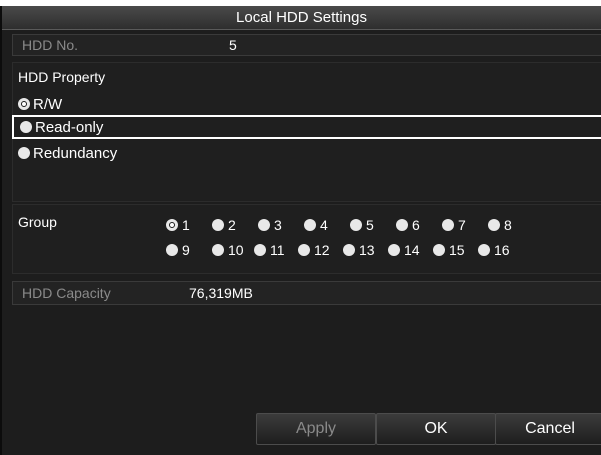 Image resolution: width=601 pixels, height=455 pixels. What do you see at coordinates (301, 18) in the screenshot?
I see `dialog-title: Local HDD Settings` at bounding box center [301, 18].